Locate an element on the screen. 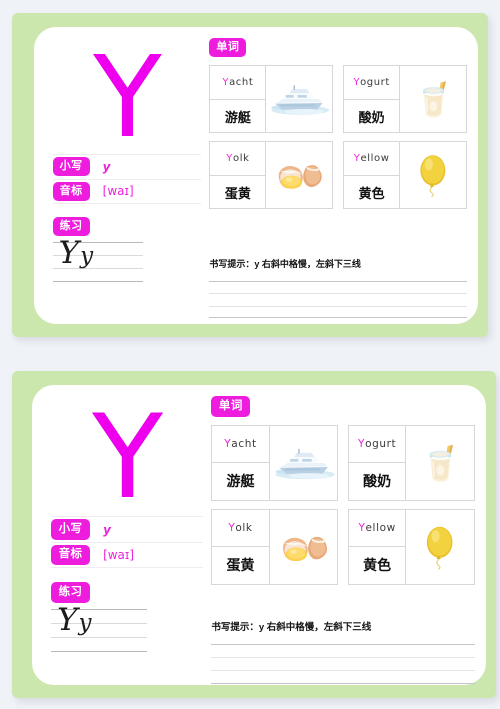 The width and height of the screenshot is (500, 709). word-rest: ogurt is located at coordinates (381, 443).